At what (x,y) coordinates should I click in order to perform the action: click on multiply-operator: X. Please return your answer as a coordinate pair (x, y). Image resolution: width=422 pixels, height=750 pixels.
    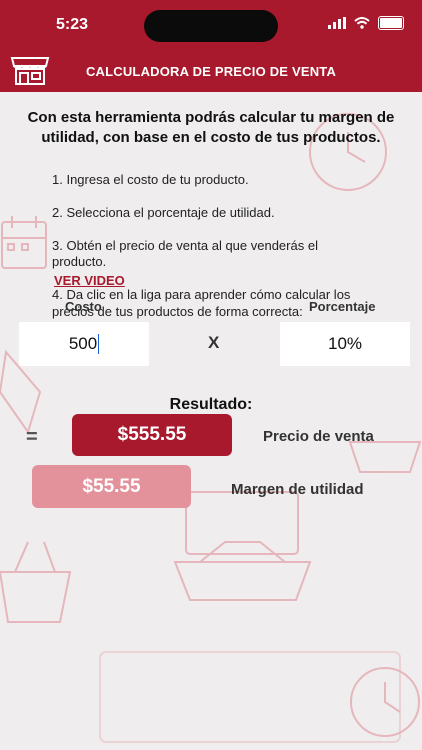
    Looking at the image, I should click on (214, 342).